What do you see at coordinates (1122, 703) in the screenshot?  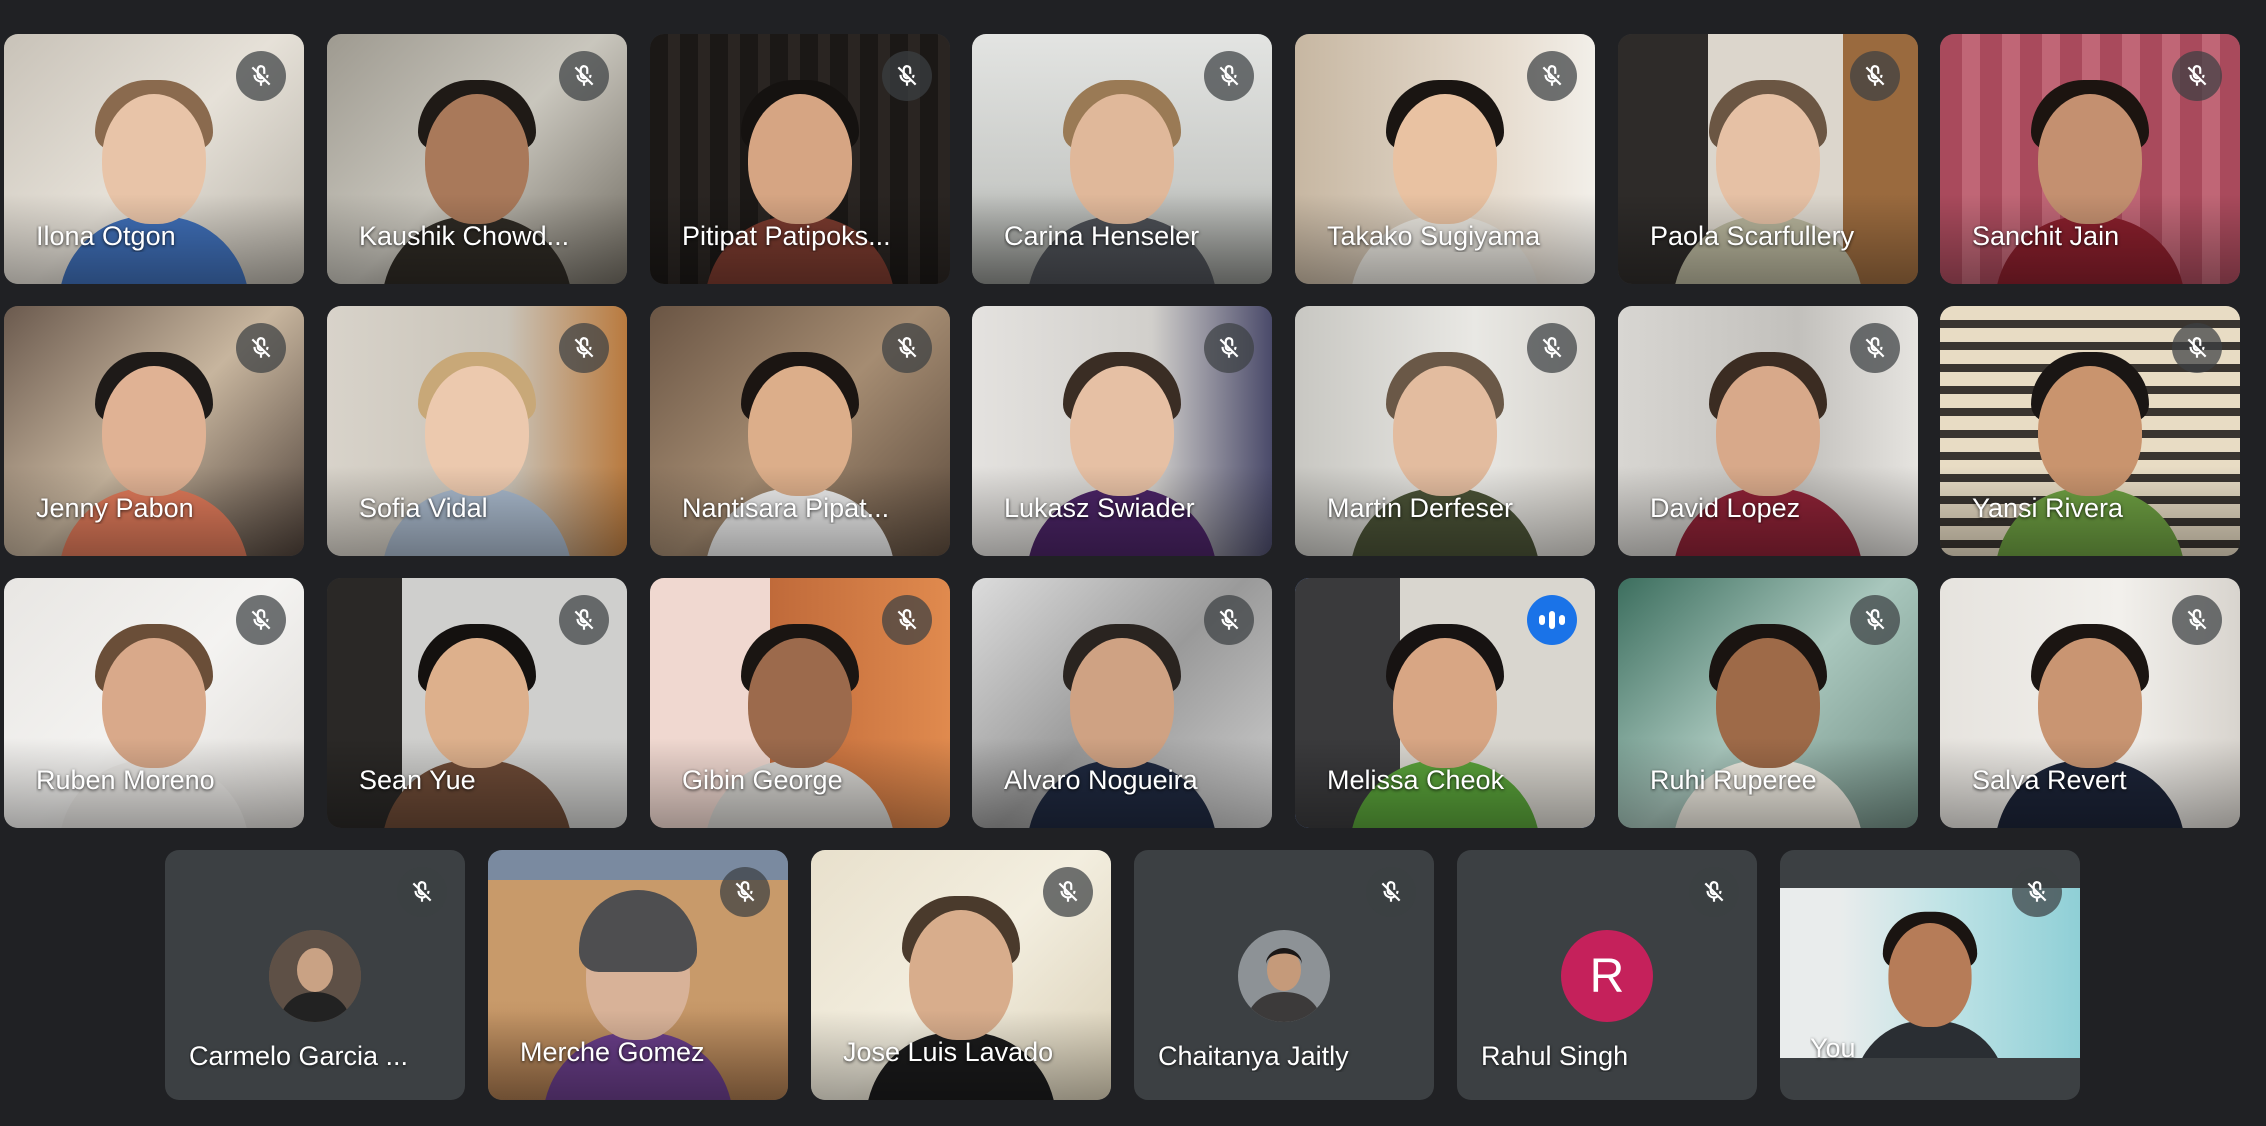 I see `participant-tile: Alvaro Nogueira` at bounding box center [1122, 703].